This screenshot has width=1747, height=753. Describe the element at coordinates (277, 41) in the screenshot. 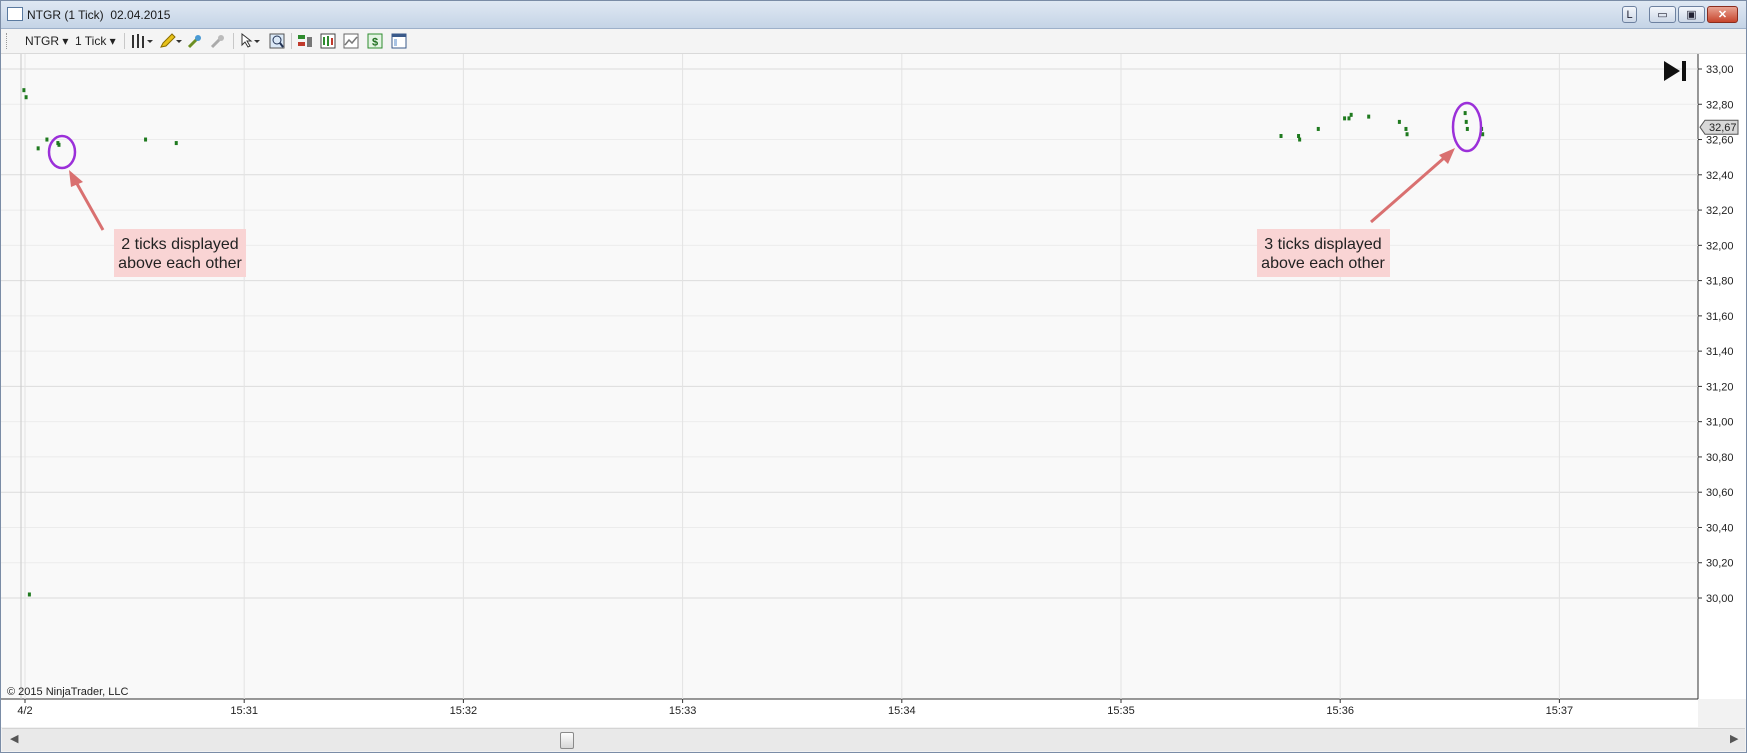

I see `zoom-icon` at that location.